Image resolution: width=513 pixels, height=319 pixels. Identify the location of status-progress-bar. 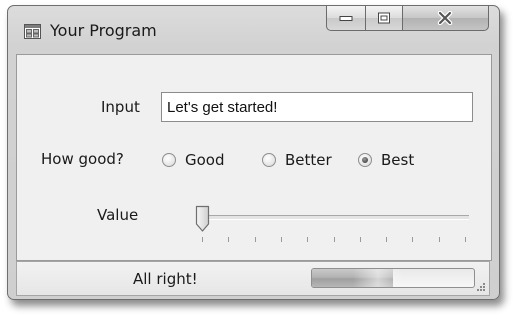
(393, 278).